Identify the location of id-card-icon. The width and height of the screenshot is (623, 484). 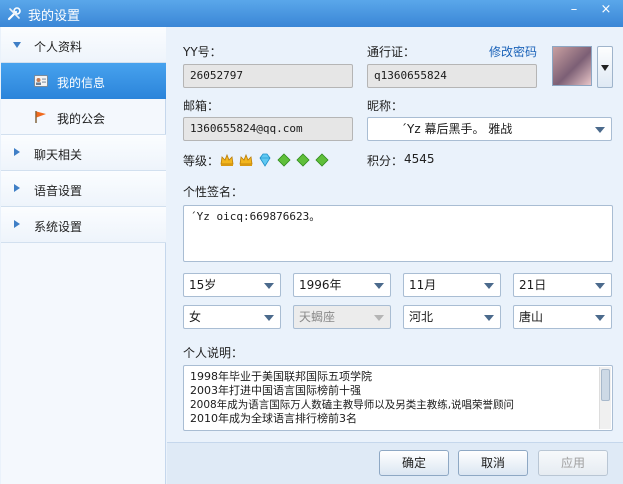
(41, 81).